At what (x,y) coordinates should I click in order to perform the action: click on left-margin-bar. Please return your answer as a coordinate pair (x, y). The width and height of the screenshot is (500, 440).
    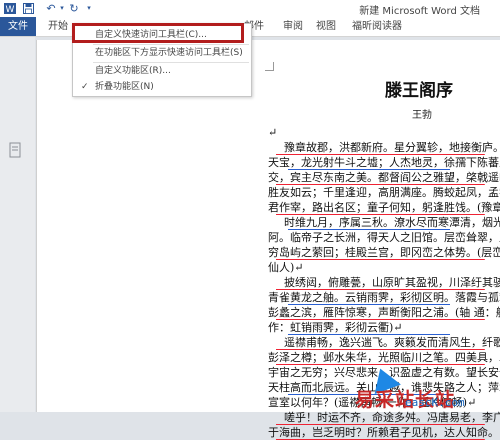
    Looking at the image, I should click on (17, 224).